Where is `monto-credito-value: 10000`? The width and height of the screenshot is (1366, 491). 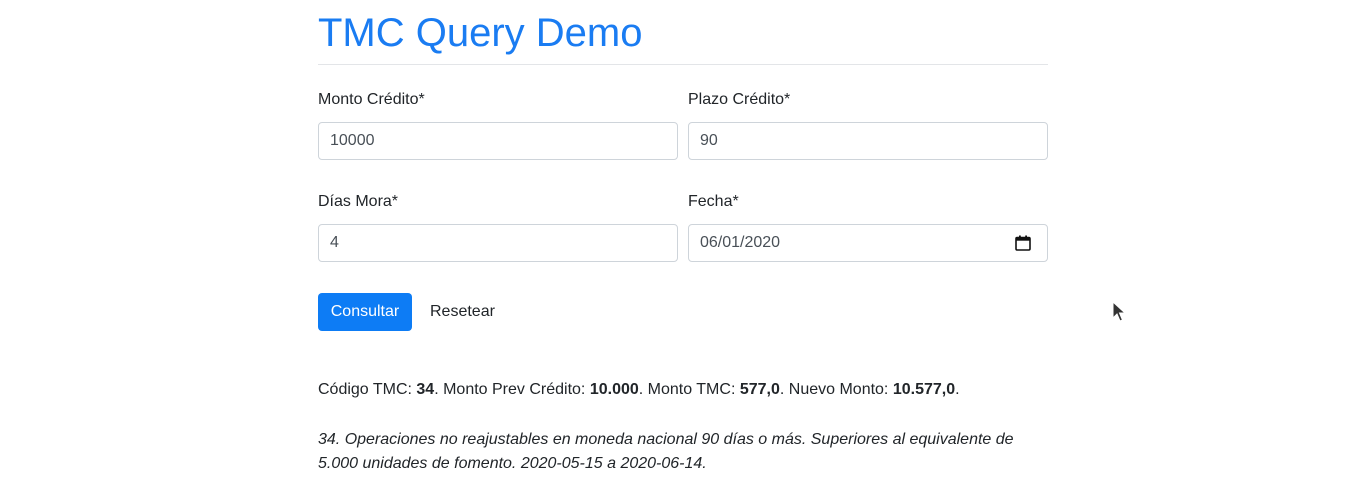 monto-credito-value: 10000 is located at coordinates (352, 140).